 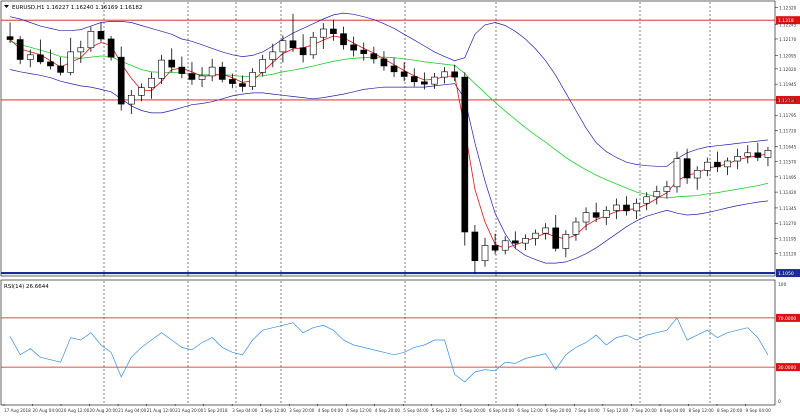 I want to click on time-label-7: 1 Sep 2018, so click(x=216, y=410).